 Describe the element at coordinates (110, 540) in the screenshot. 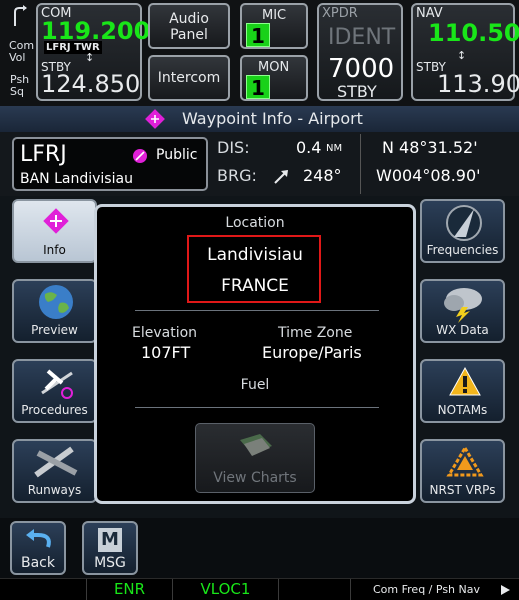

I see `msg-icon: M` at that location.